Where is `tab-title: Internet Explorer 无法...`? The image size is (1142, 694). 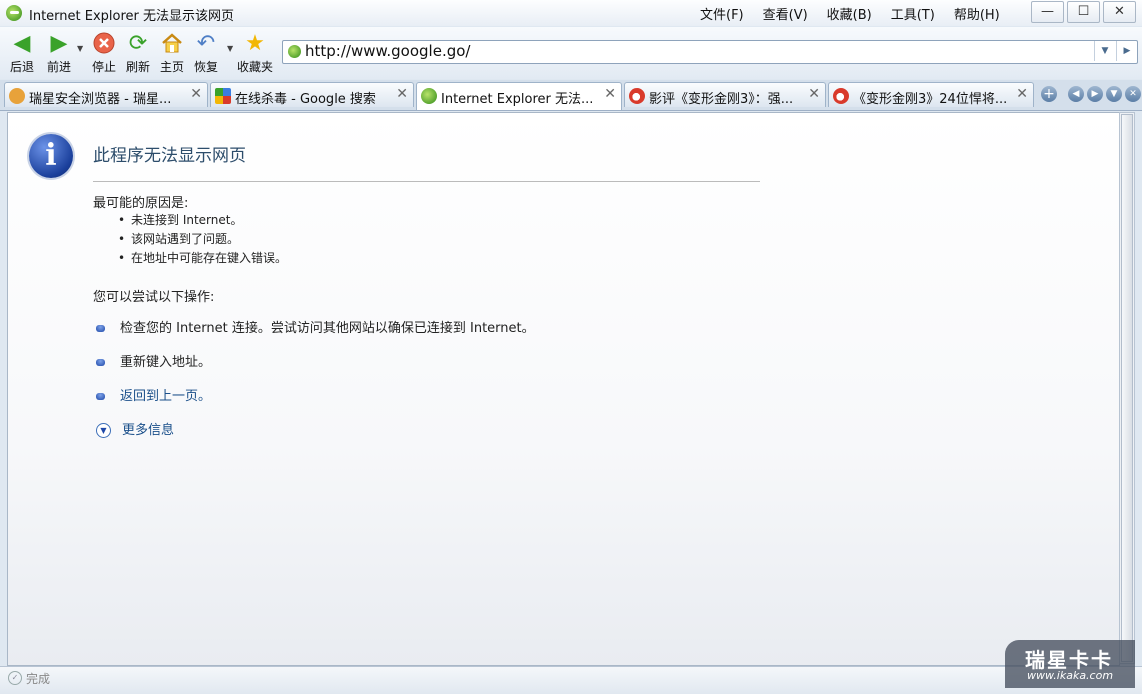
tab-title: Internet Explorer 无法... is located at coordinates (517, 99).